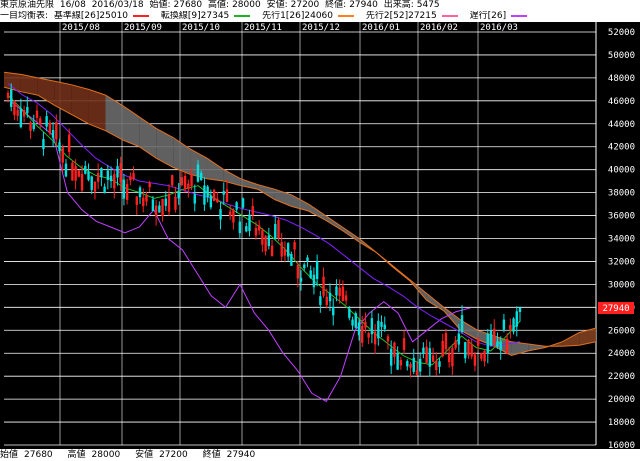  I want to click on y-tick-label: 40000, so click(621, 171).